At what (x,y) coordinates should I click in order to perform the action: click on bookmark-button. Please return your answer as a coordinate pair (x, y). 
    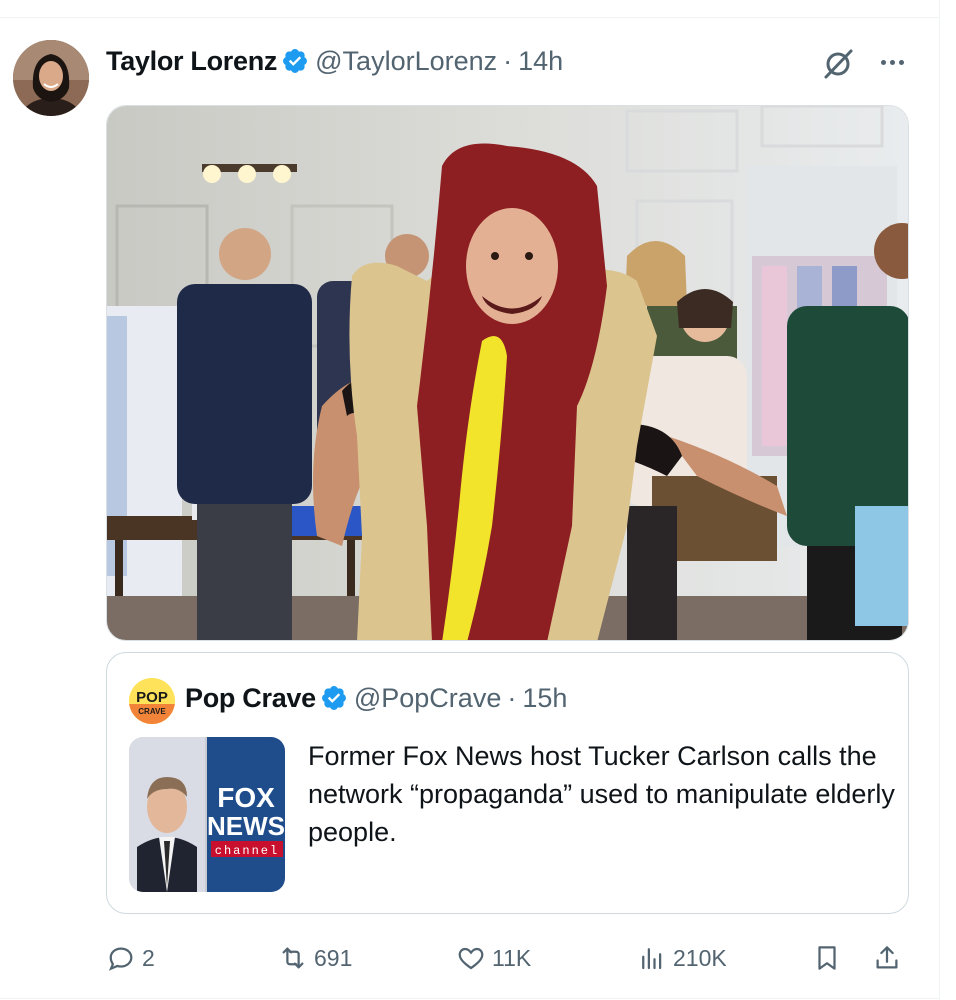
    Looking at the image, I should click on (830, 958).